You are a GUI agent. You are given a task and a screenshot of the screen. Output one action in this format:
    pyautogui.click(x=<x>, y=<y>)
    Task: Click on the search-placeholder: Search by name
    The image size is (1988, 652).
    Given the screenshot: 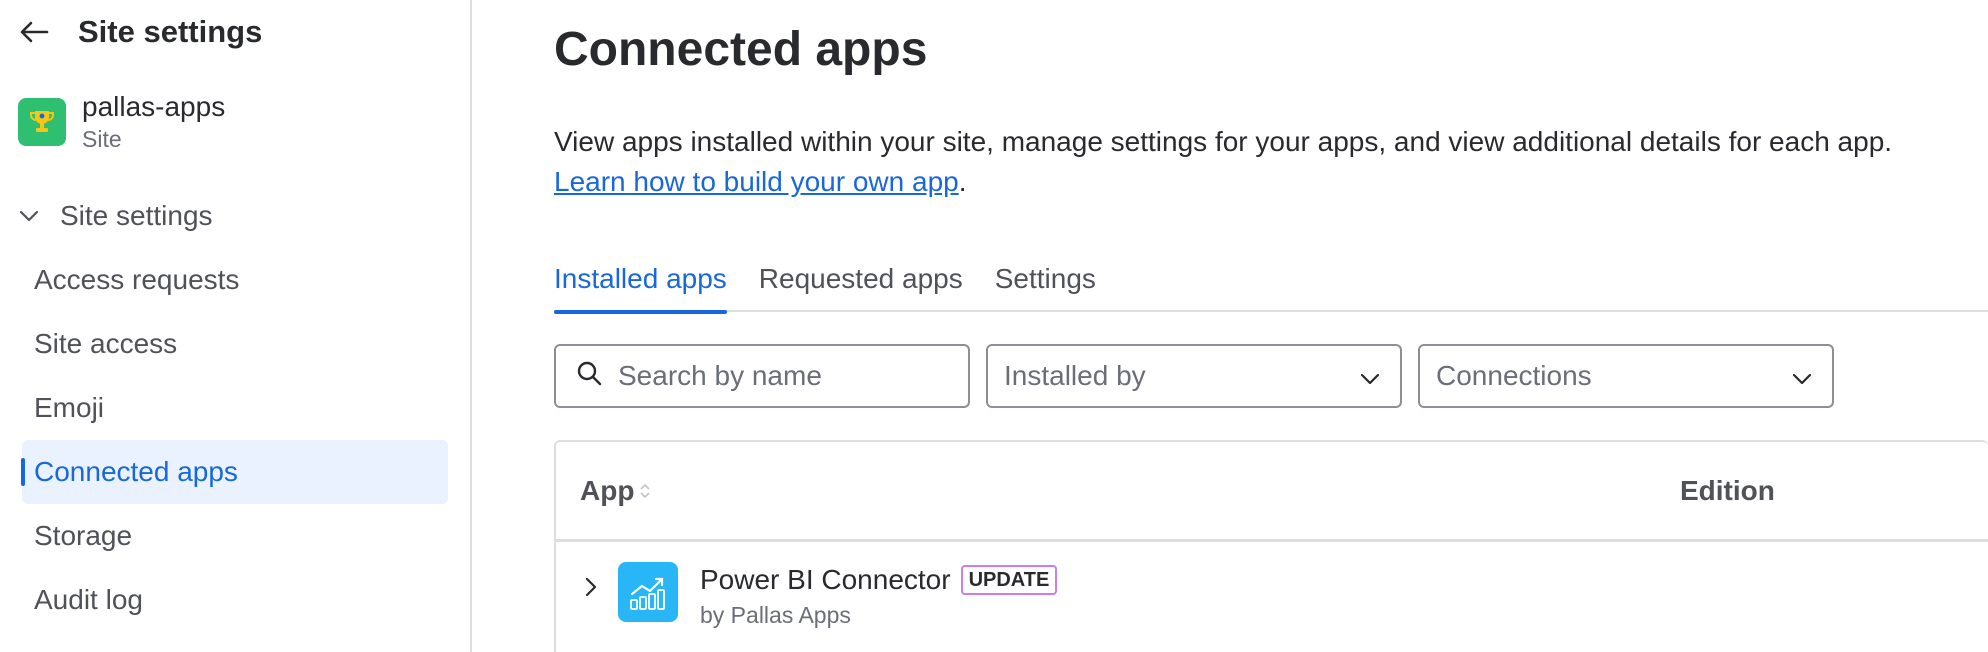 What is the action you would take?
    pyautogui.click(x=720, y=375)
    